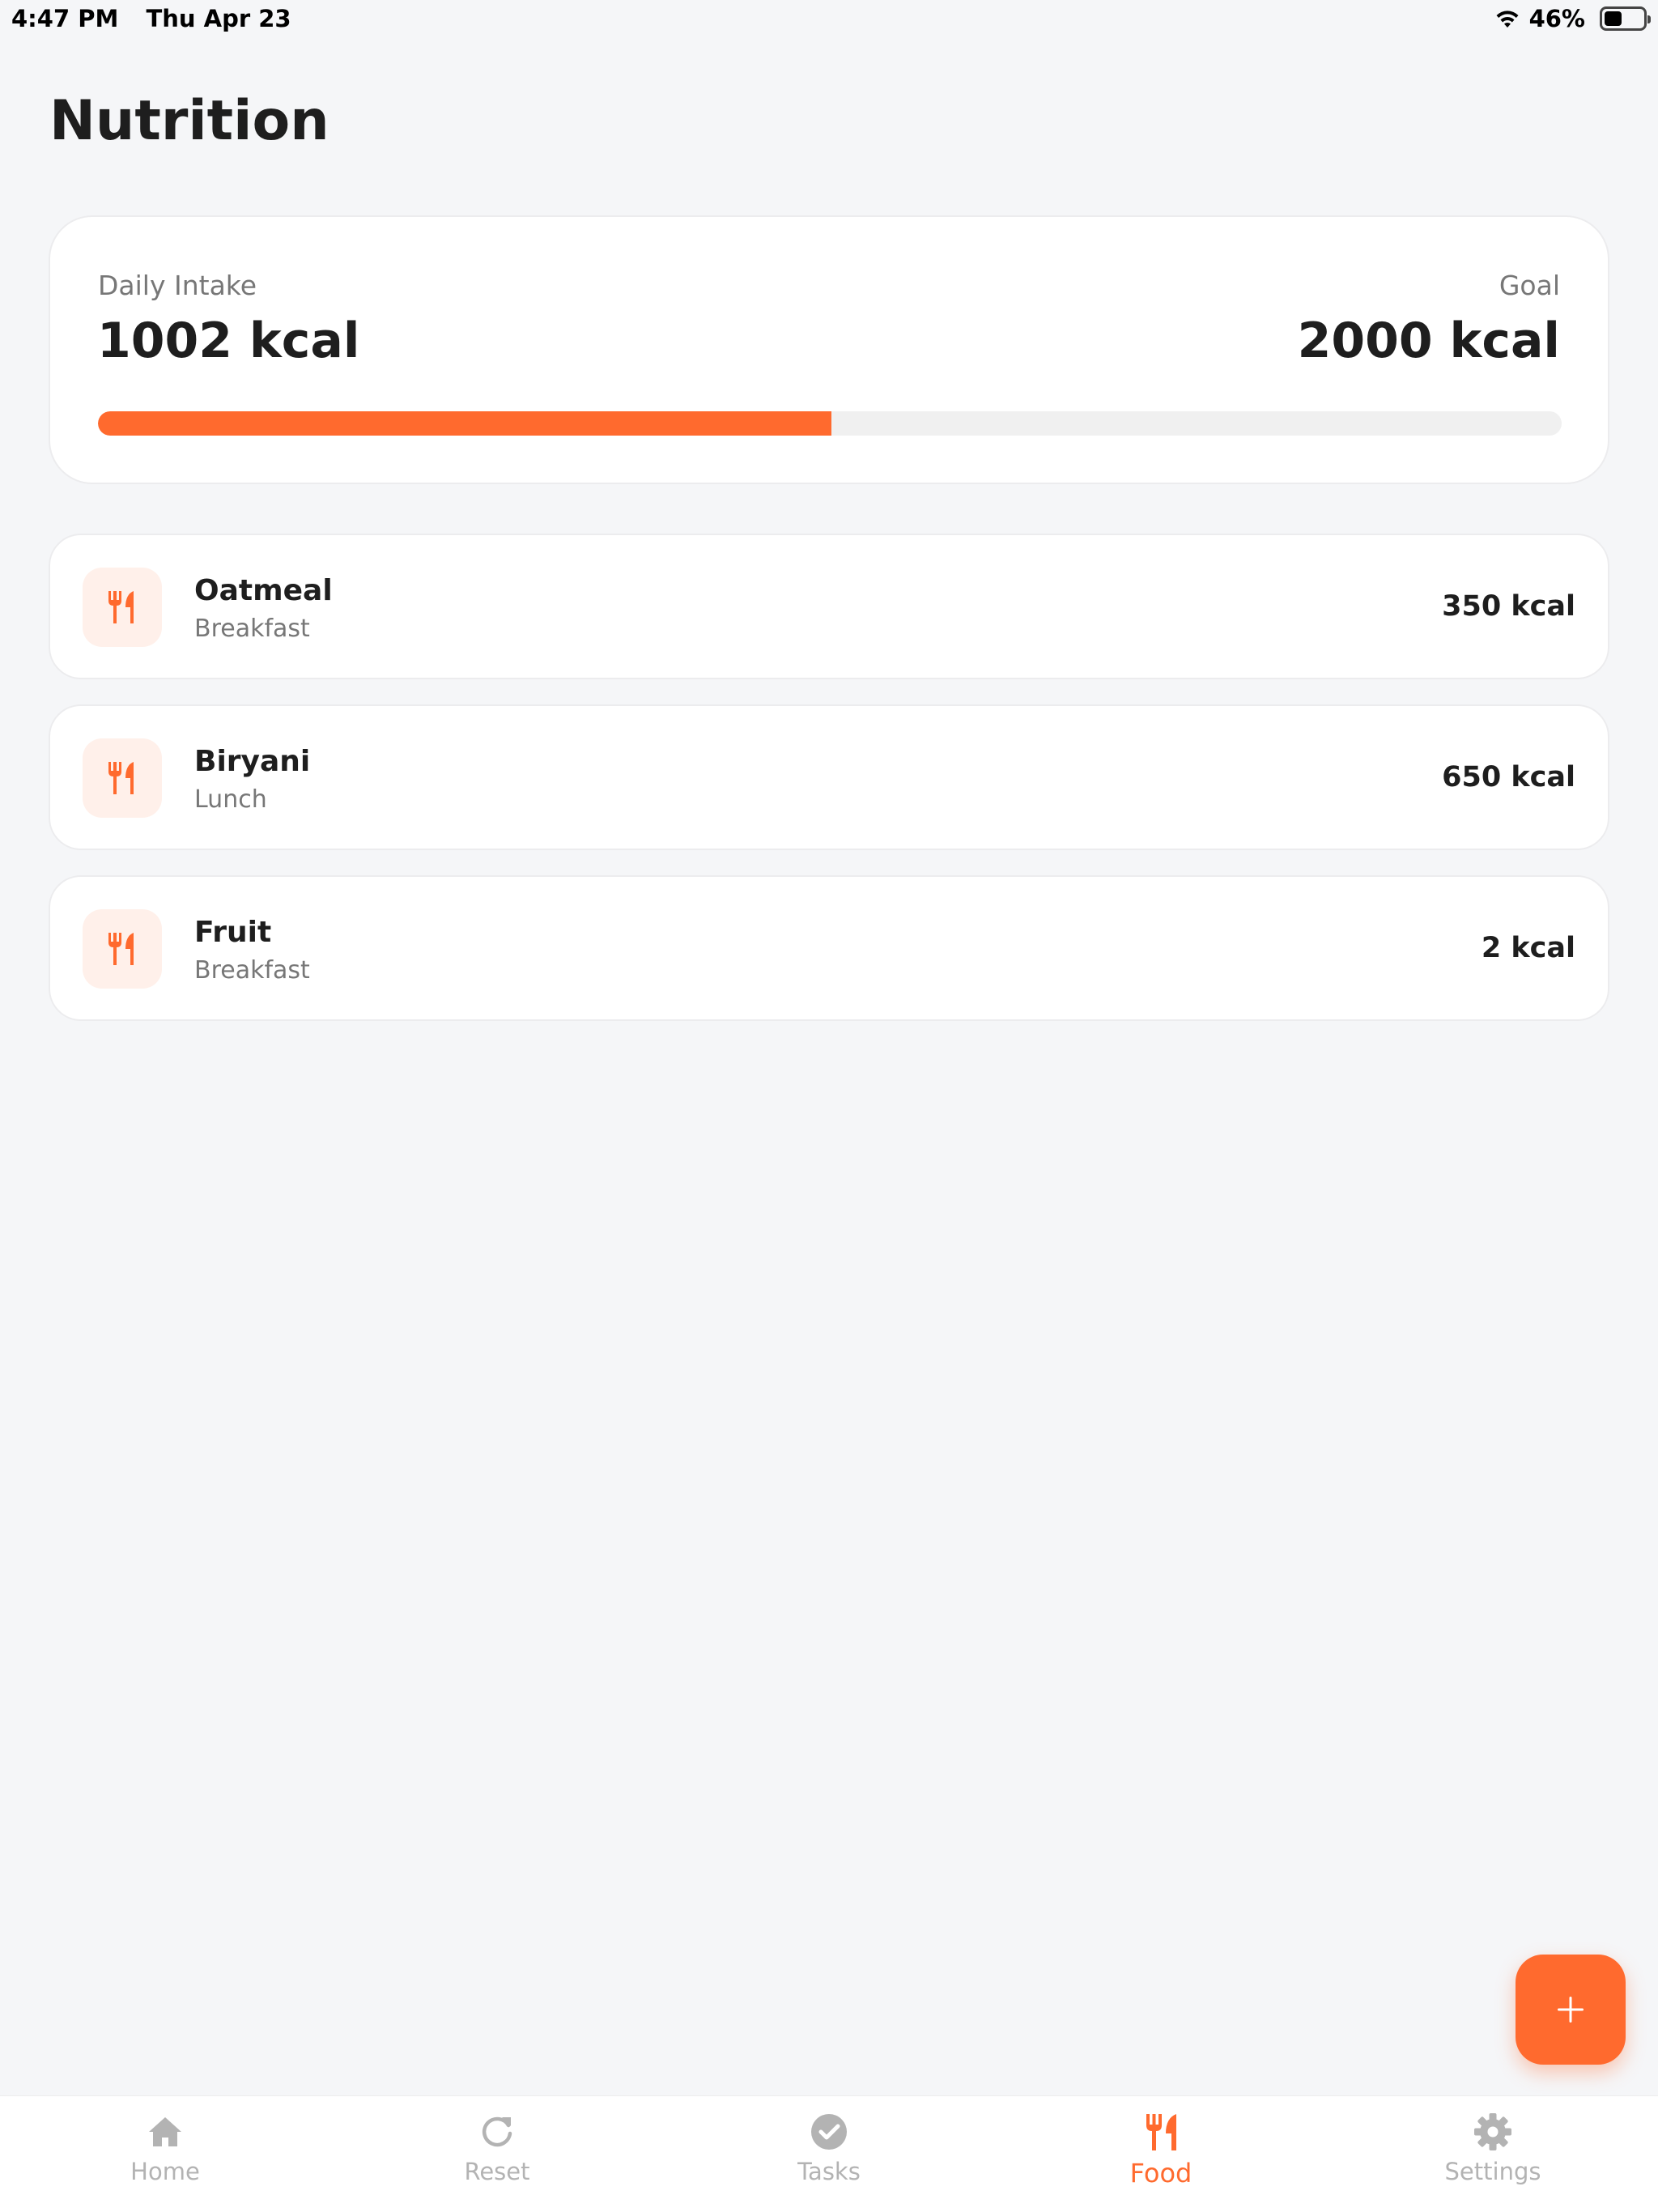 The width and height of the screenshot is (1658, 2212). What do you see at coordinates (1160, 2173) in the screenshot?
I see `tab-label: Food` at bounding box center [1160, 2173].